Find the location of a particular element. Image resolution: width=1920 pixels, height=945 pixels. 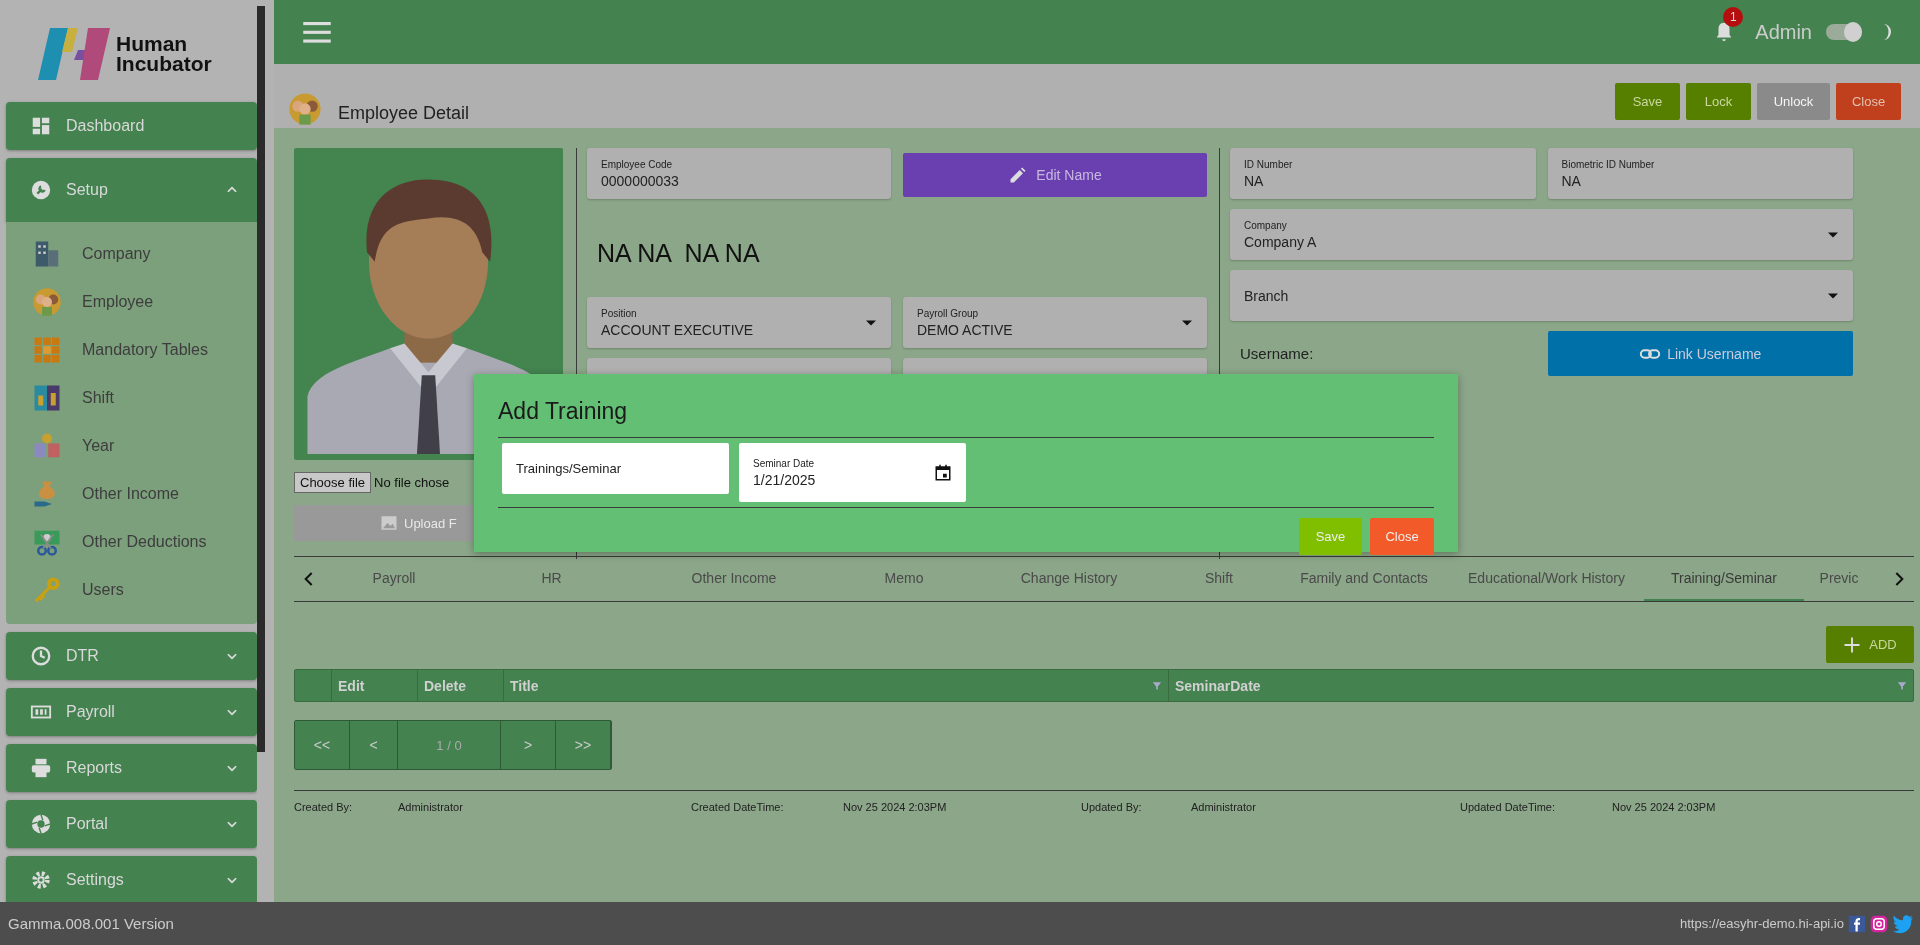

audit-label: Updated DateTime: is located at coordinates (1508, 807).